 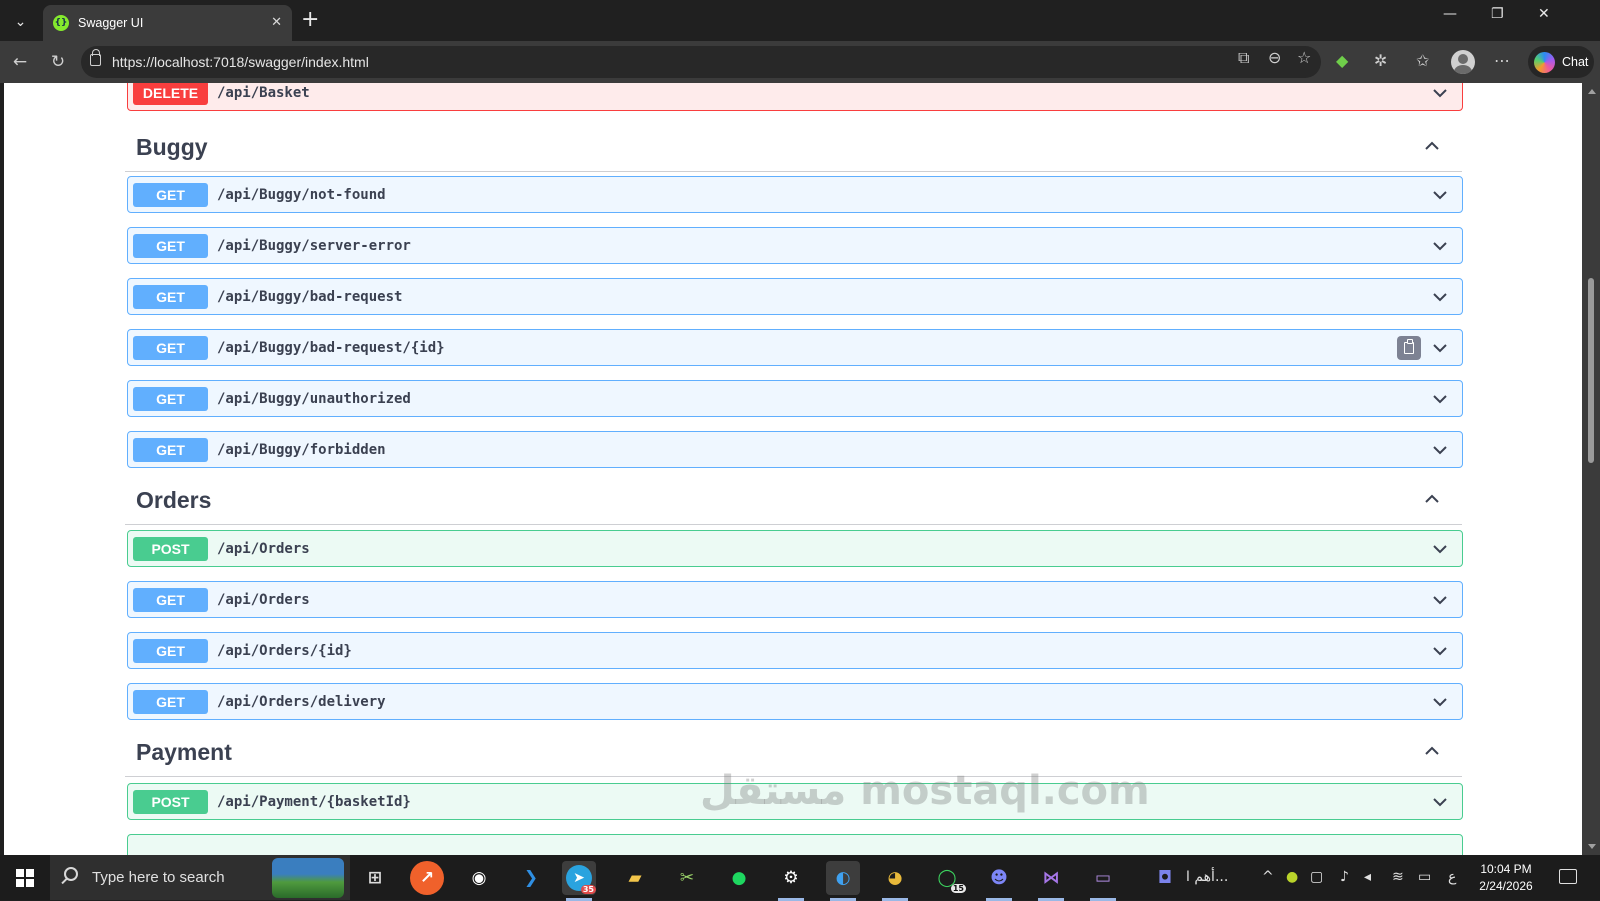 What do you see at coordinates (20, 21) in the screenshot?
I see `tab-actions-chevron-icon: ⌄` at bounding box center [20, 21].